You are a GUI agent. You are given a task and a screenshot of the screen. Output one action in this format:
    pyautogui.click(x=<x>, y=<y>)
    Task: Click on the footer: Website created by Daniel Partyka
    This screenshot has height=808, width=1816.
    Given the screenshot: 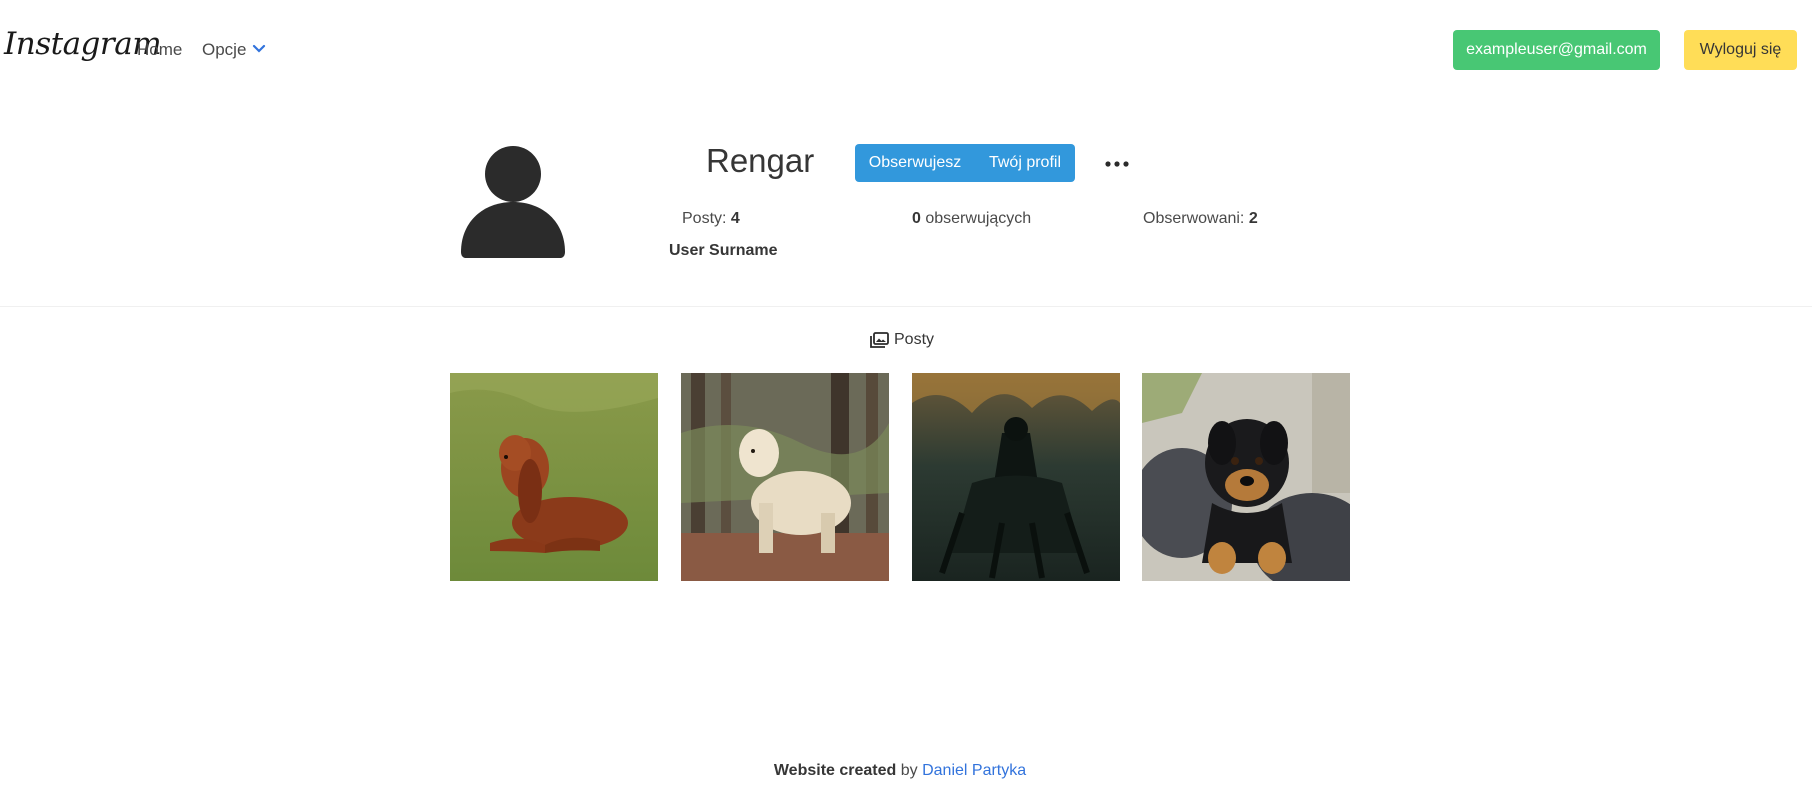 What is the action you would take?
    pyautogui.click(x=900, y=771)
    